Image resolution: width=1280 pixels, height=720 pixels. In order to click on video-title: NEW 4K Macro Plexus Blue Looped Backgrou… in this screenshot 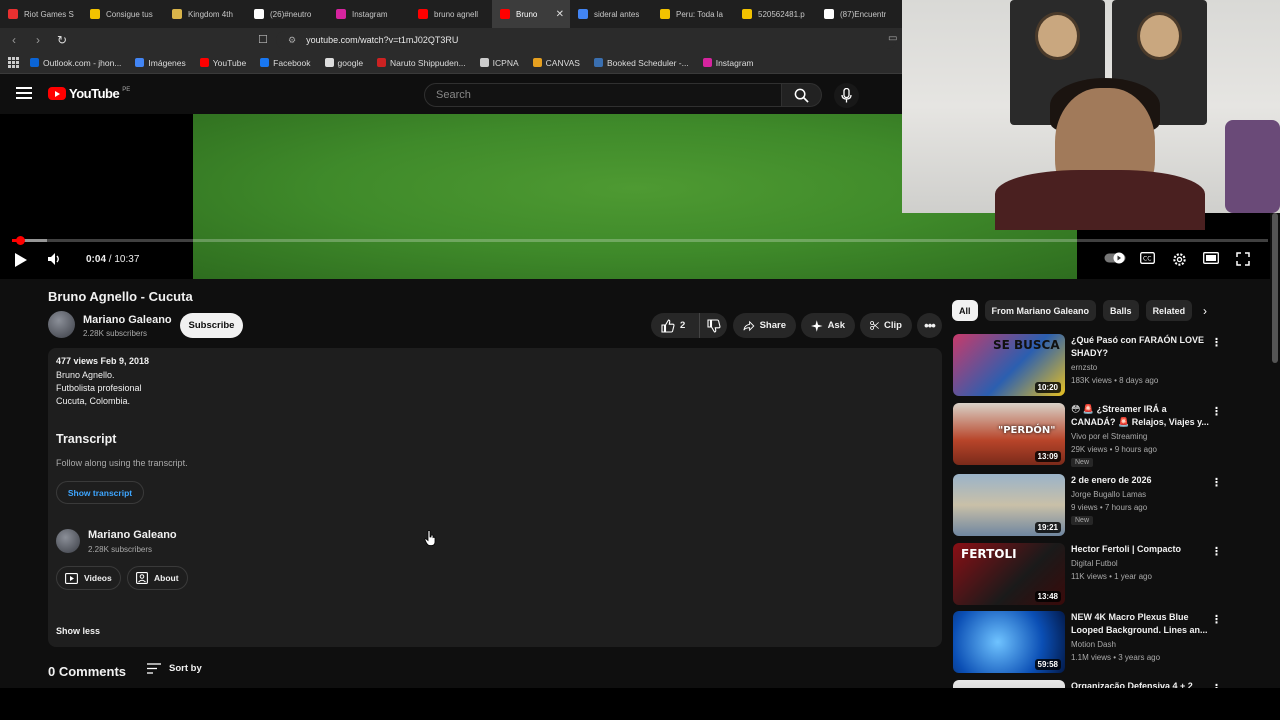, I will do `click(1140, 624)`.